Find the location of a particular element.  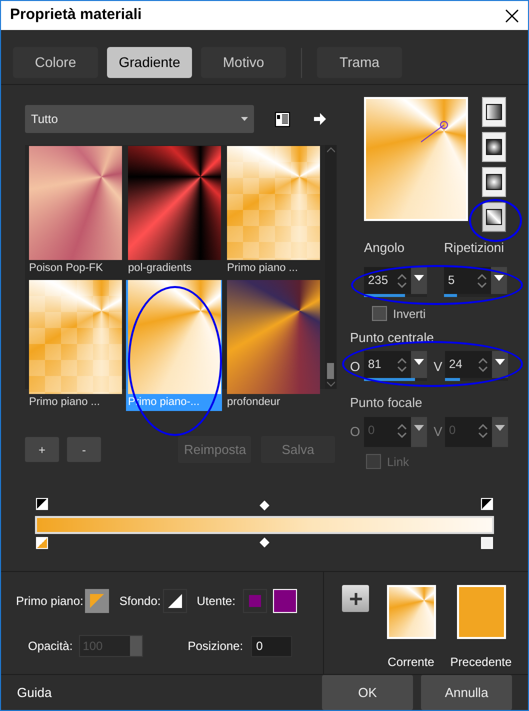

stop-button: - is located at coordinates (84, 449).